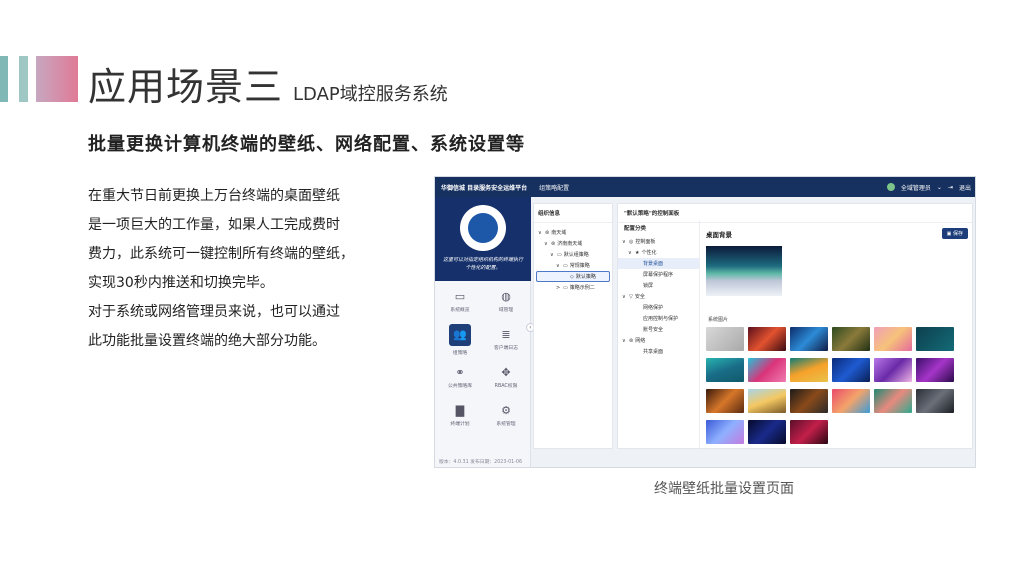  What do you see at coordinates (950, 187) in the screenshot?
I see `logout-icon: ⇥` at bounding box center [950, 187].